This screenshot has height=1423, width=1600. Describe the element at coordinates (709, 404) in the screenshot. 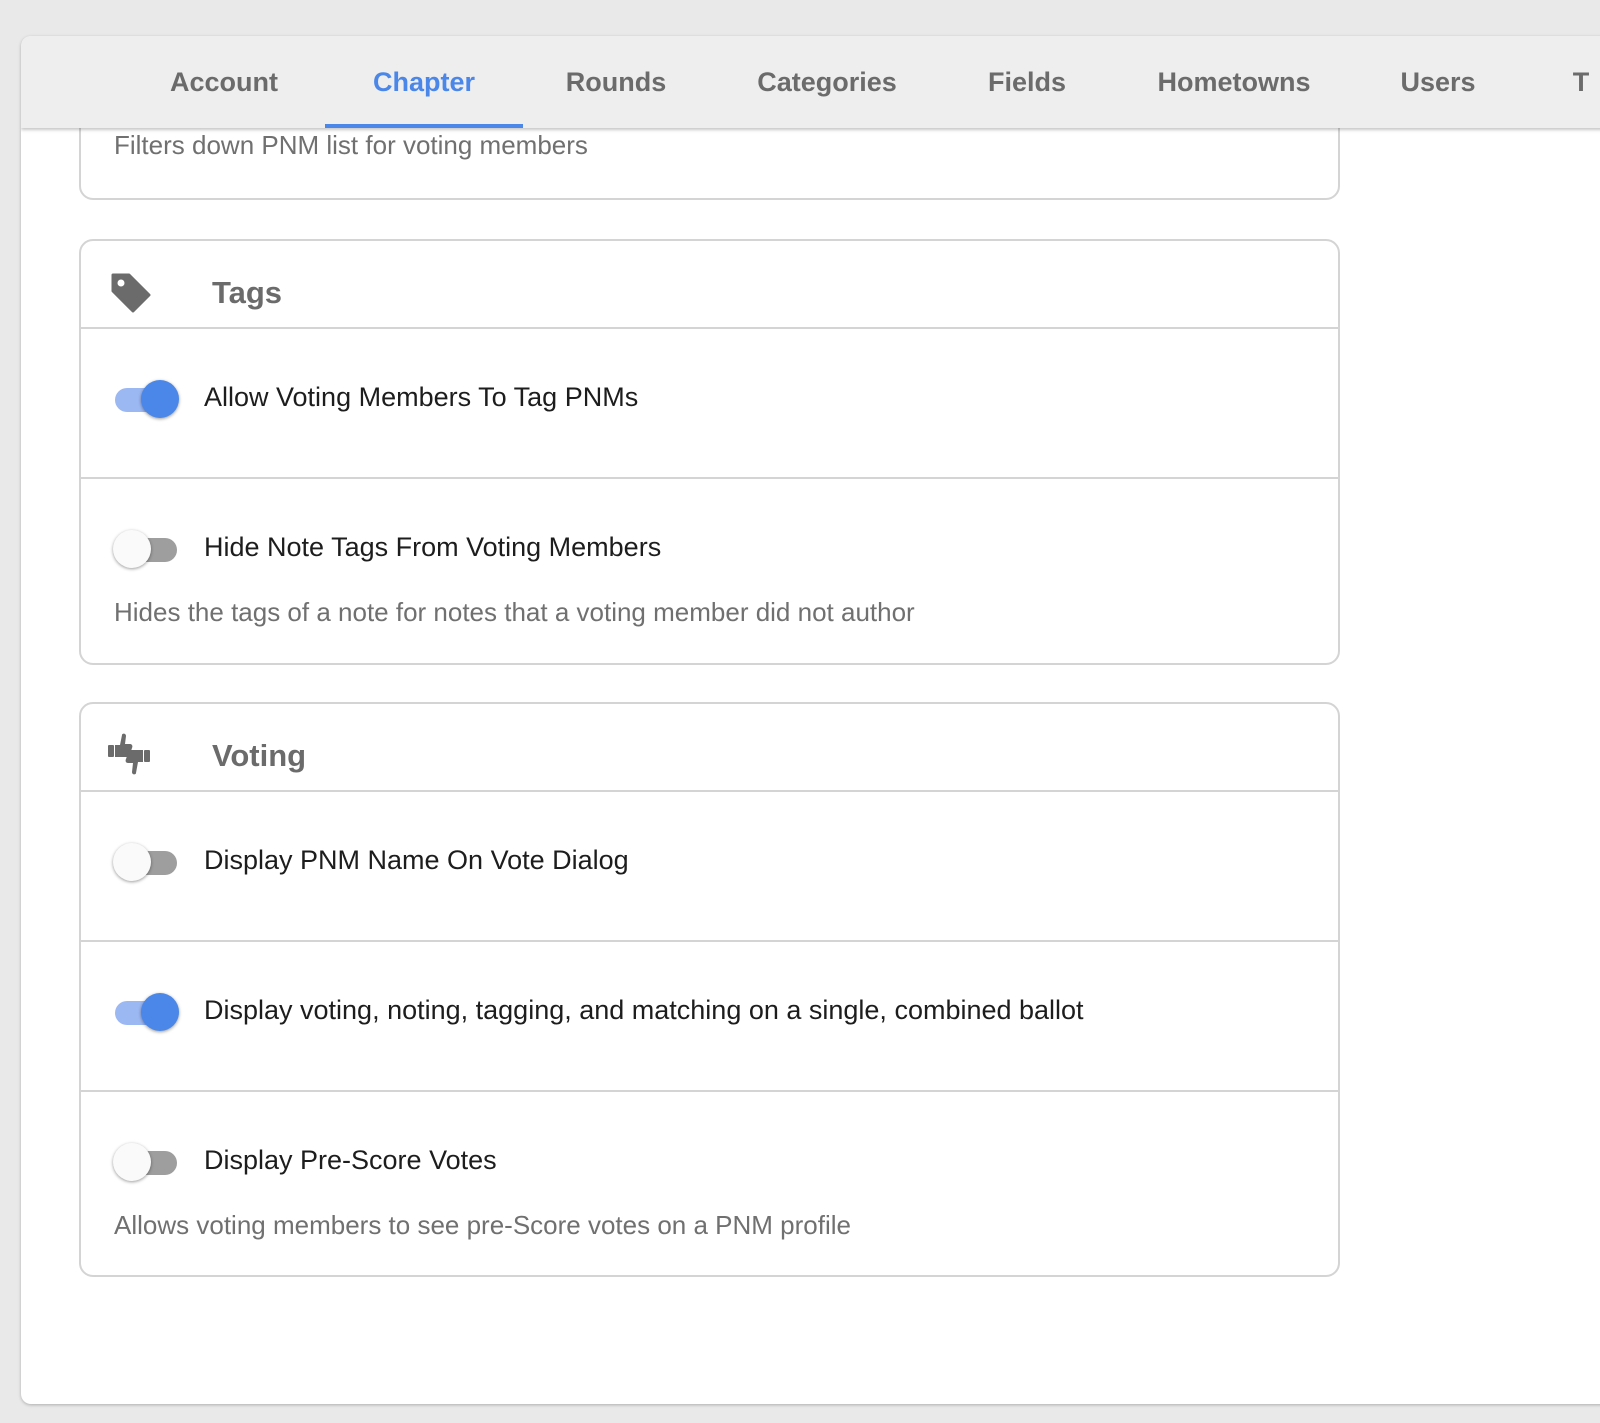

I see `setting-row-allow-tagging: Allow Voting Members To Tag PNMs` at that location.